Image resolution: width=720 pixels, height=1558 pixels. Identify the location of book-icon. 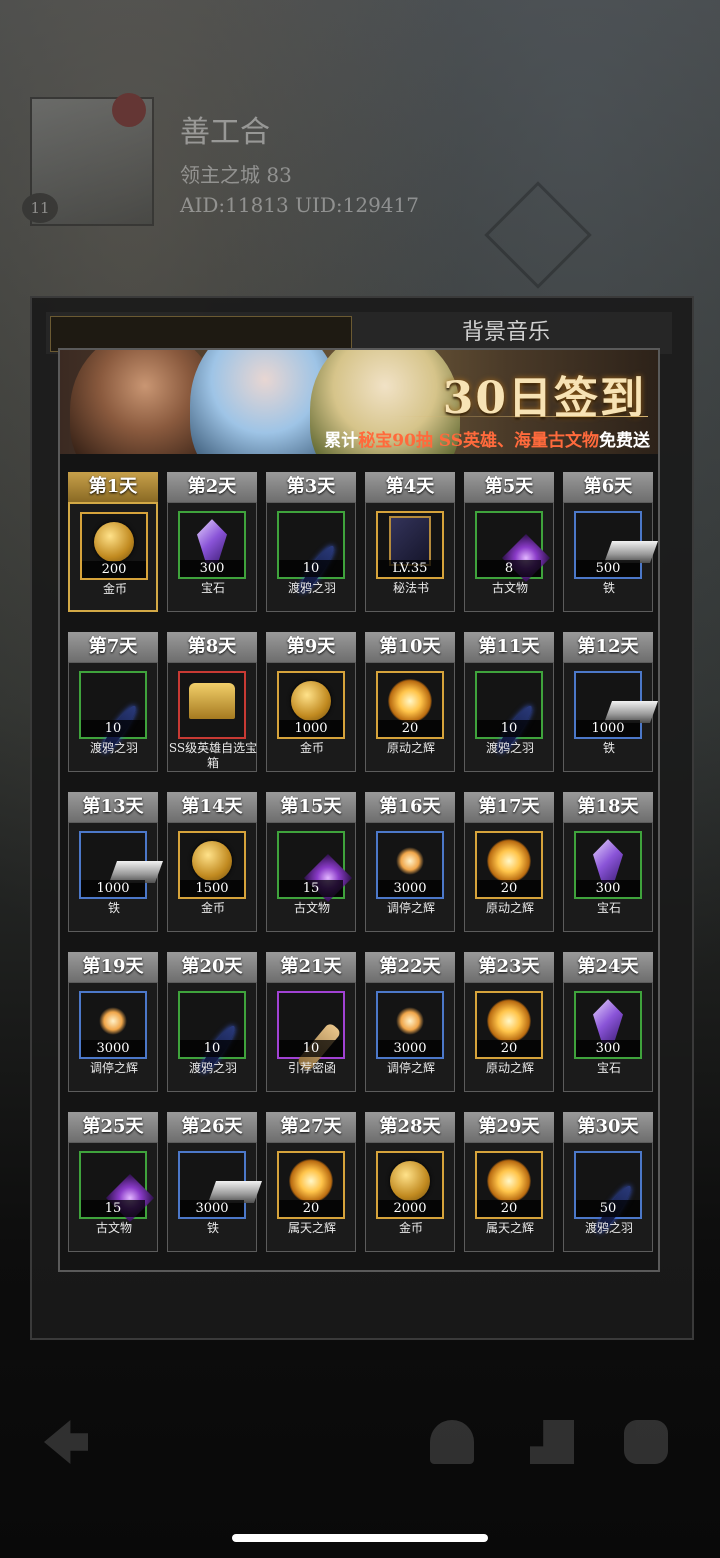
(410, 541).